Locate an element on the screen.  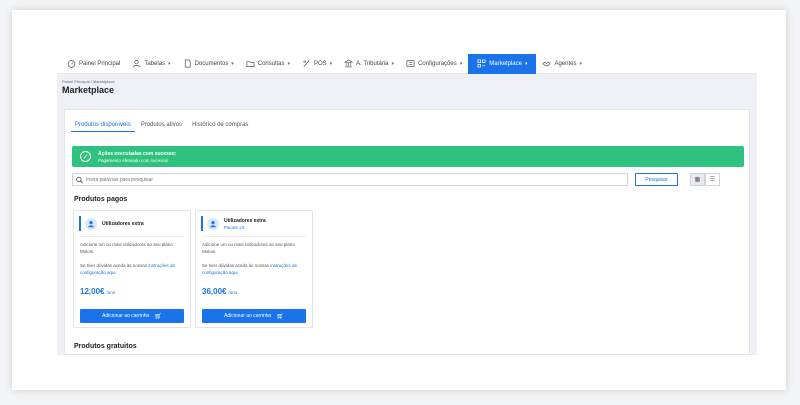
marketplace-icon is located at coordinates (481, 63).